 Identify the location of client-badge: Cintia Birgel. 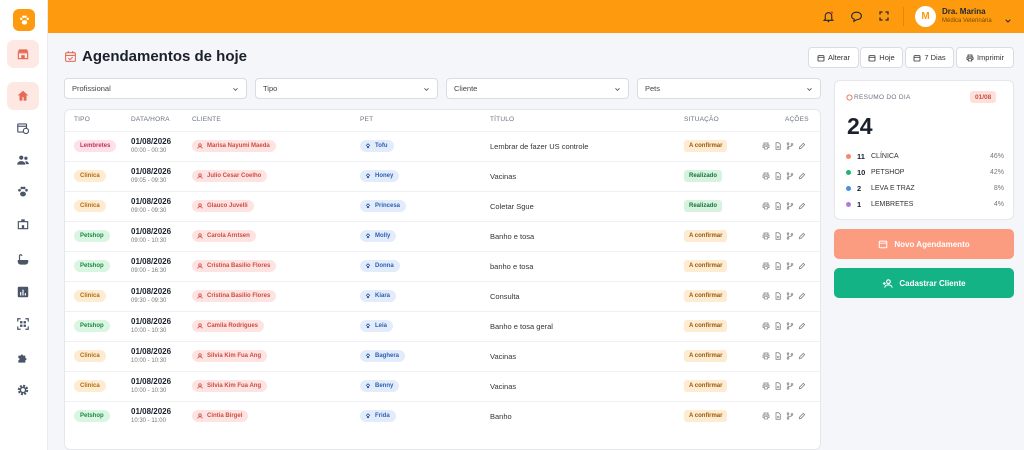
(220, 416).